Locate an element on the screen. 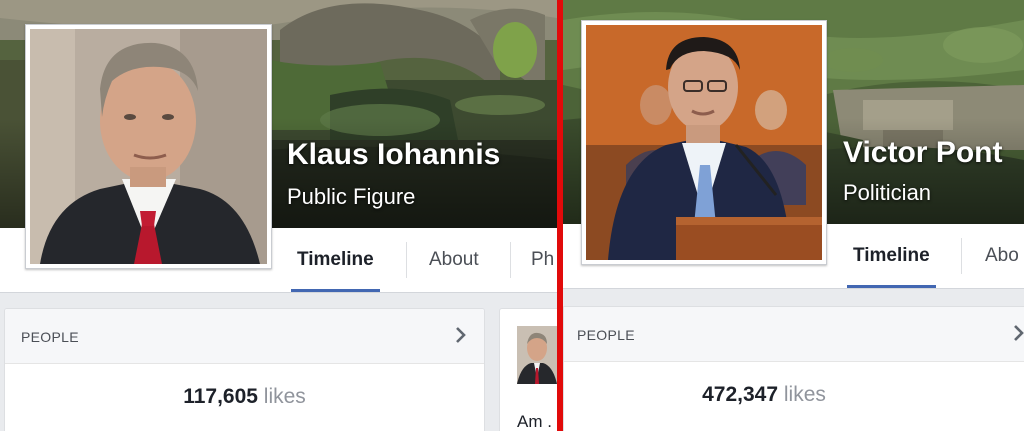 Image resolution: width=1024 pixels, height=431 pixels. post-preview-card: Am . is located at coordinates (528, 369).